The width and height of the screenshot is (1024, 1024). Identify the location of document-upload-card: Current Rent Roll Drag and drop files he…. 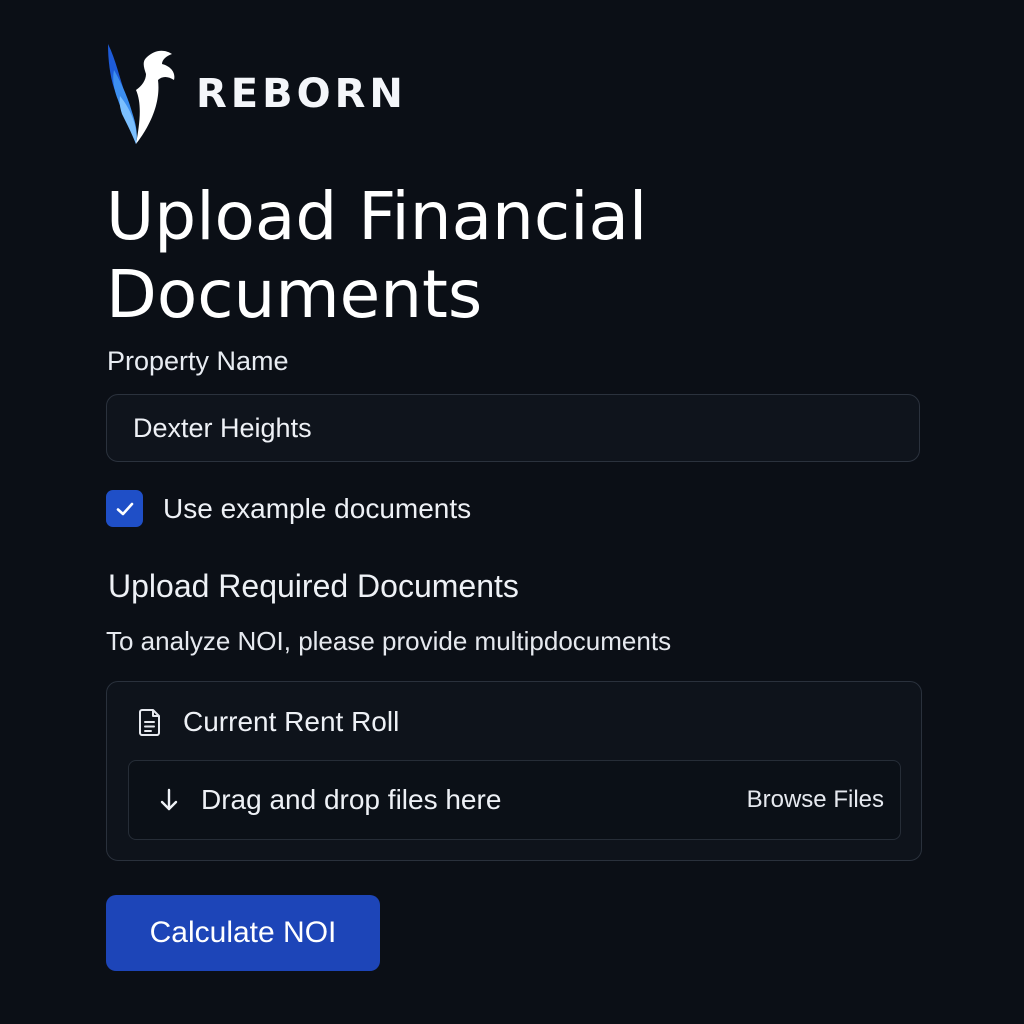
(514, 771).